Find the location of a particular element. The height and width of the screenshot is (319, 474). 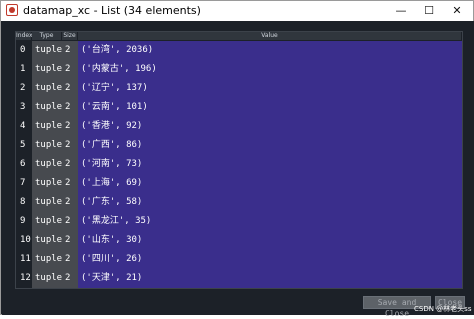

row-index-cell: 4 is located at coordinates (24, 126).